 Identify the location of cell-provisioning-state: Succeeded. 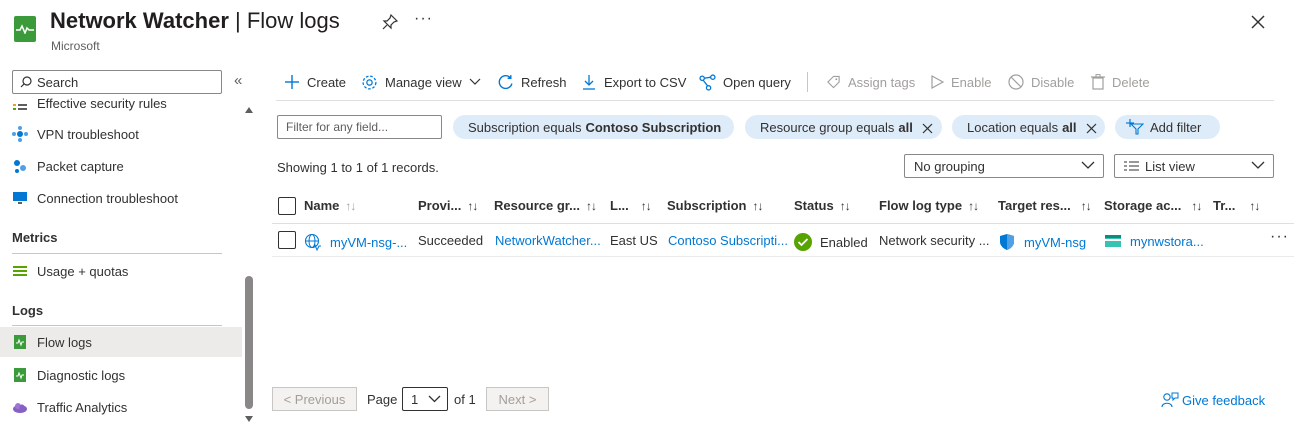
(451, 240).